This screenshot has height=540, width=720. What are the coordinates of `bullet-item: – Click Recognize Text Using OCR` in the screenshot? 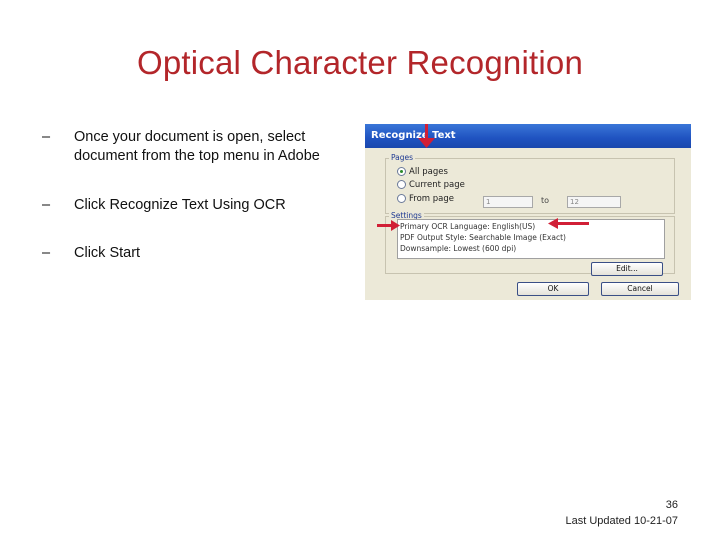 It's located at (202, 205).